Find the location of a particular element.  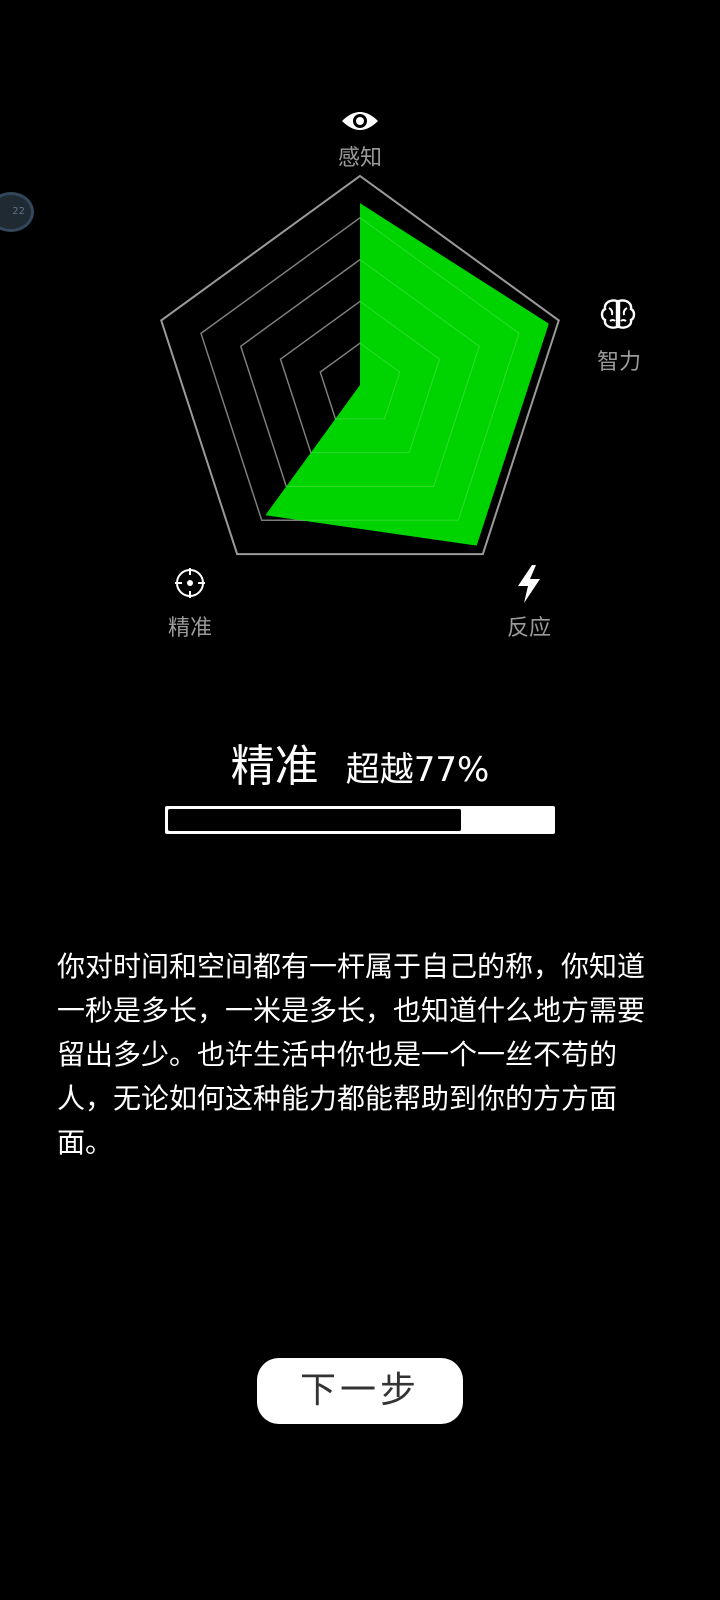

radar-score-area is located at coordinates (407, 374).